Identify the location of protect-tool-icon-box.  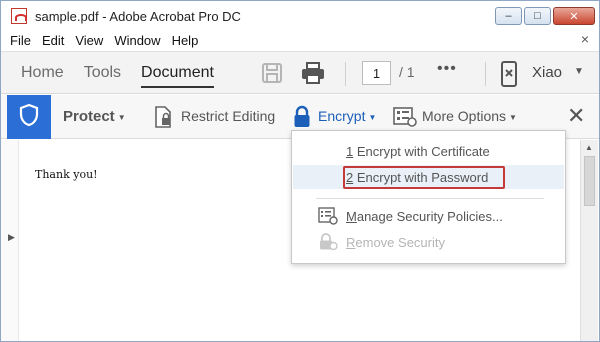
(29, 117).